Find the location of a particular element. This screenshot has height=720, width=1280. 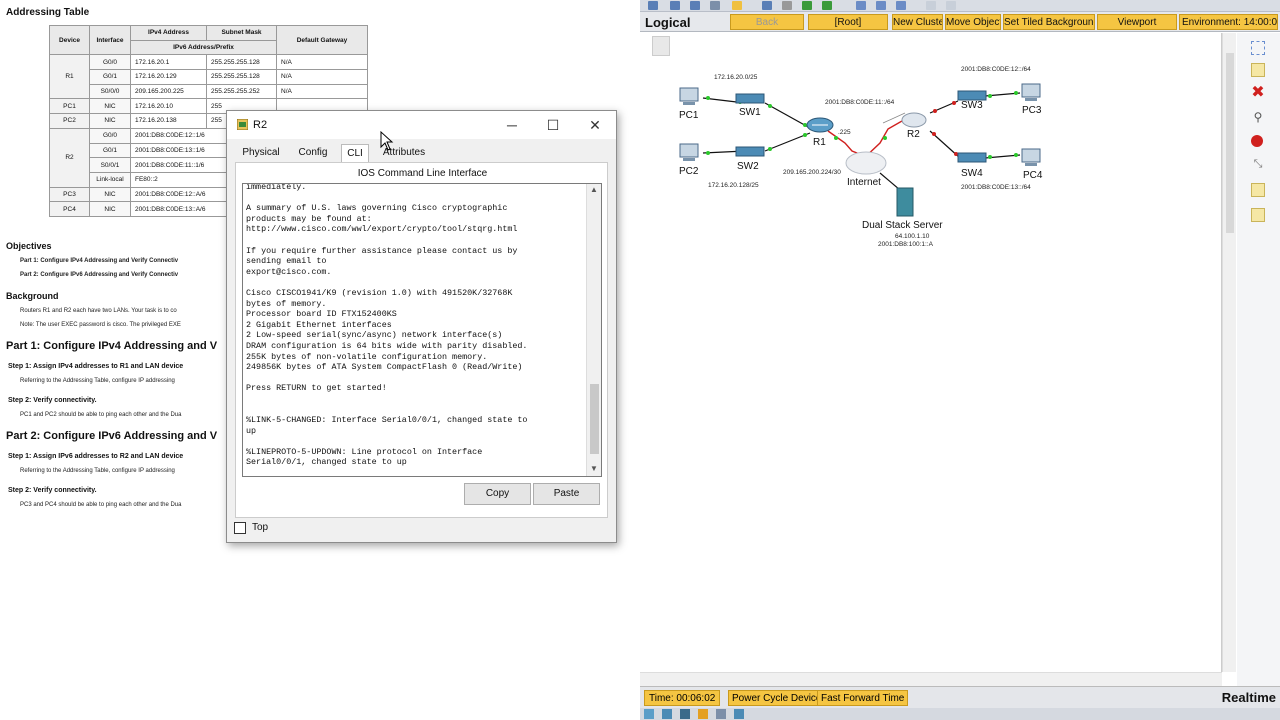

addressing-table-title: Addressing Table is located at coordinates (48, 12).